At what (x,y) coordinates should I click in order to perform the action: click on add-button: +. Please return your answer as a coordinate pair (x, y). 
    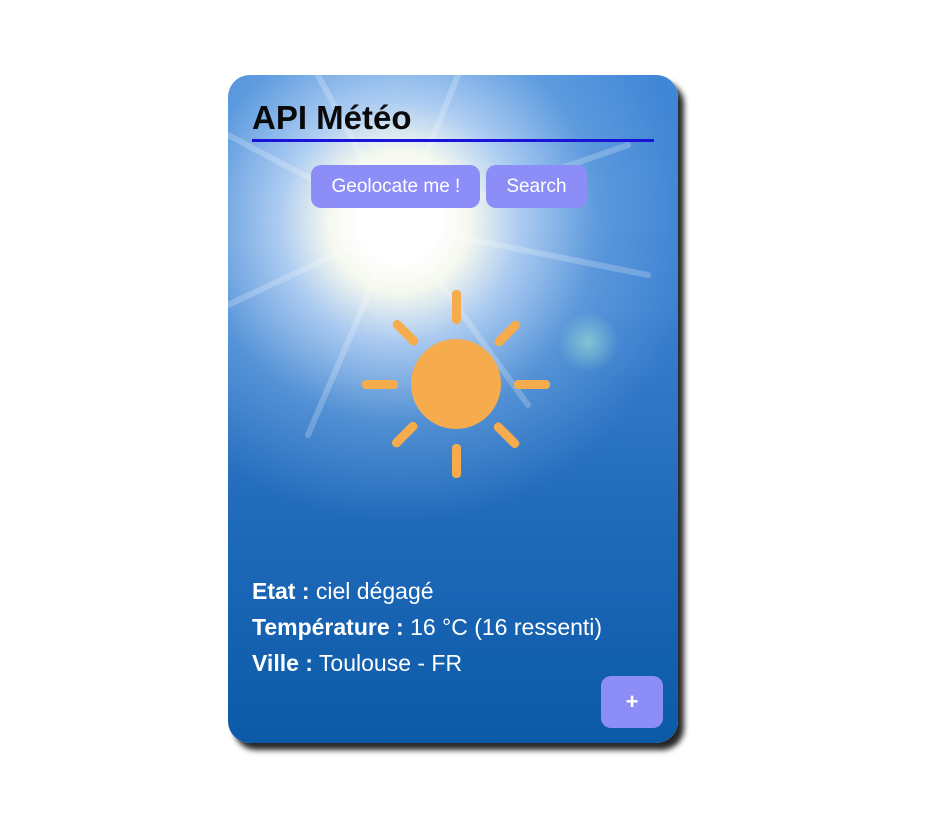
    Looking at the image, I should click on (632, 702).